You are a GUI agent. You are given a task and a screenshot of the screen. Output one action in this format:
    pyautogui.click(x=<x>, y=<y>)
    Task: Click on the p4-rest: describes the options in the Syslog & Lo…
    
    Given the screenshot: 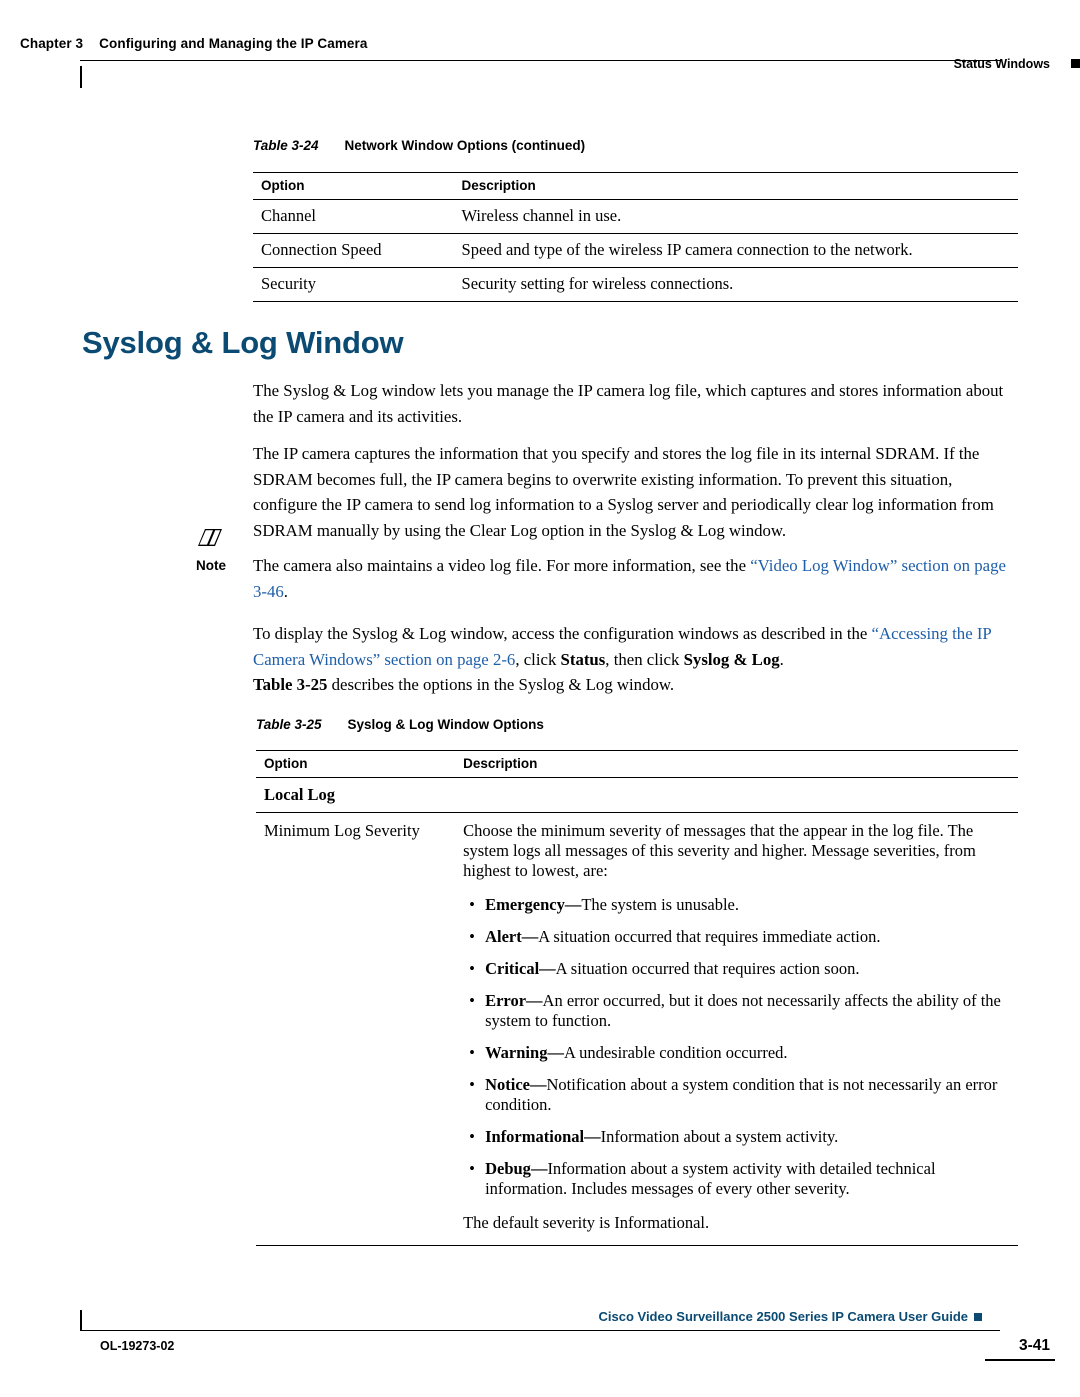 What is the action you would take?
    pyautogui.click(x=501, y=684)
    